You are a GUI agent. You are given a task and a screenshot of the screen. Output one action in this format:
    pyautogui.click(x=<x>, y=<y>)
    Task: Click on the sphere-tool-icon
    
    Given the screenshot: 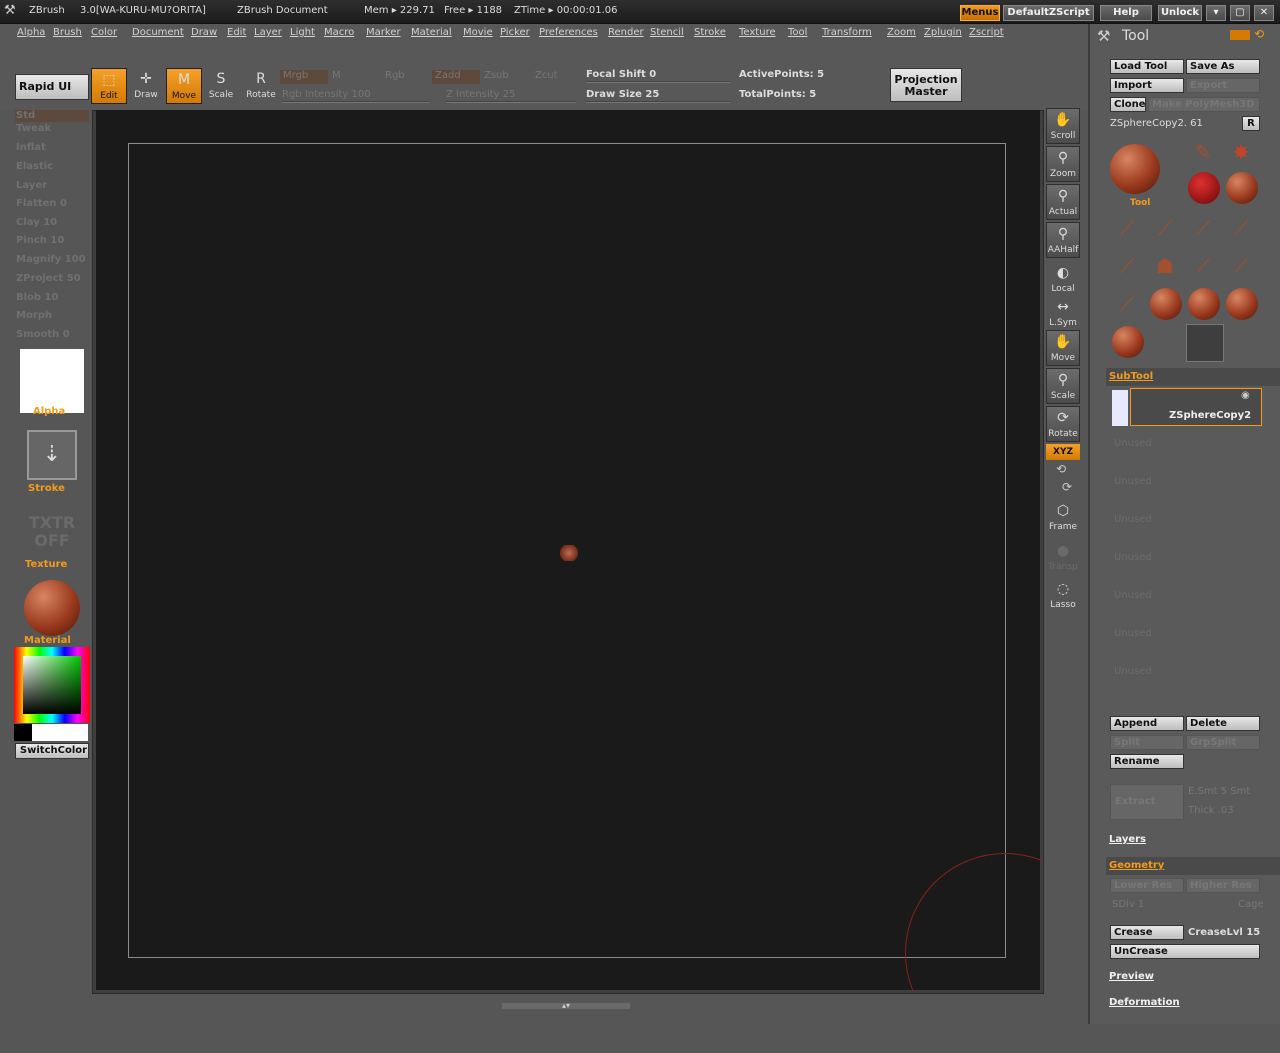 What is the action you would take?
    pyautogui.click(x=1242, y=188)
    